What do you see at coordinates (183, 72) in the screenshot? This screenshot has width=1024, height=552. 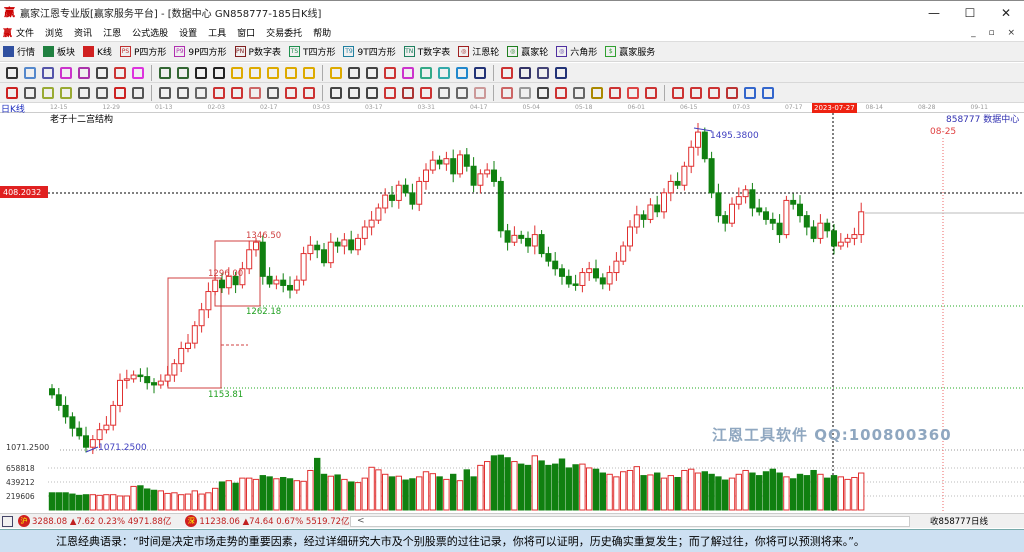 I see `tb2-tool-9-icon` at bounding box center [183, 72].